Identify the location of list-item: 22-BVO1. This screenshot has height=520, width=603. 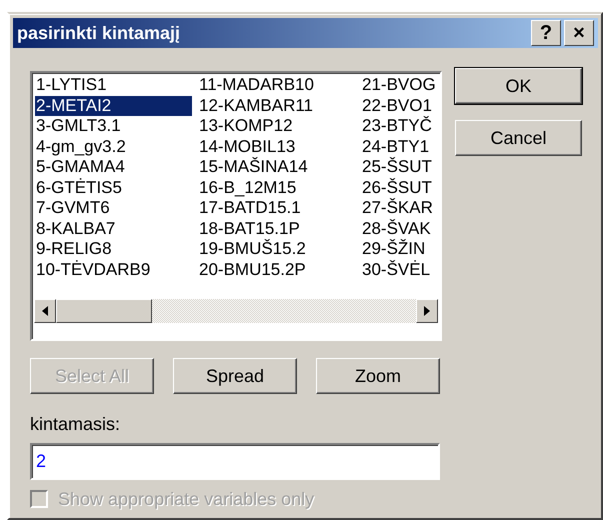
(400, 106).